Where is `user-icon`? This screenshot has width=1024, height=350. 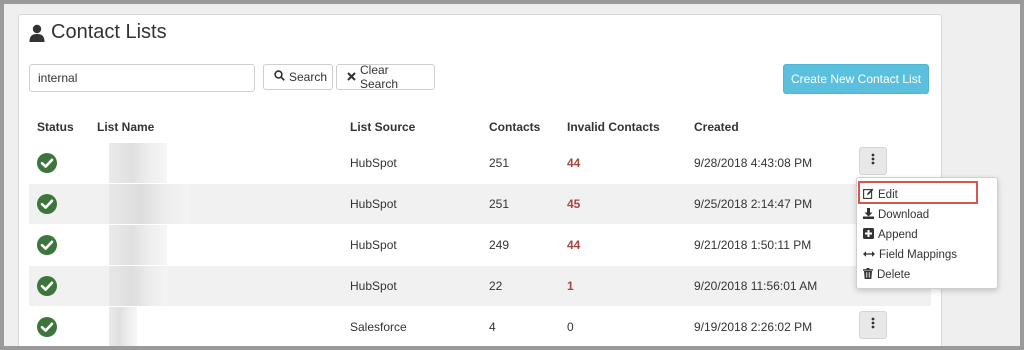 user-icon is located at coordinates (37, 33).